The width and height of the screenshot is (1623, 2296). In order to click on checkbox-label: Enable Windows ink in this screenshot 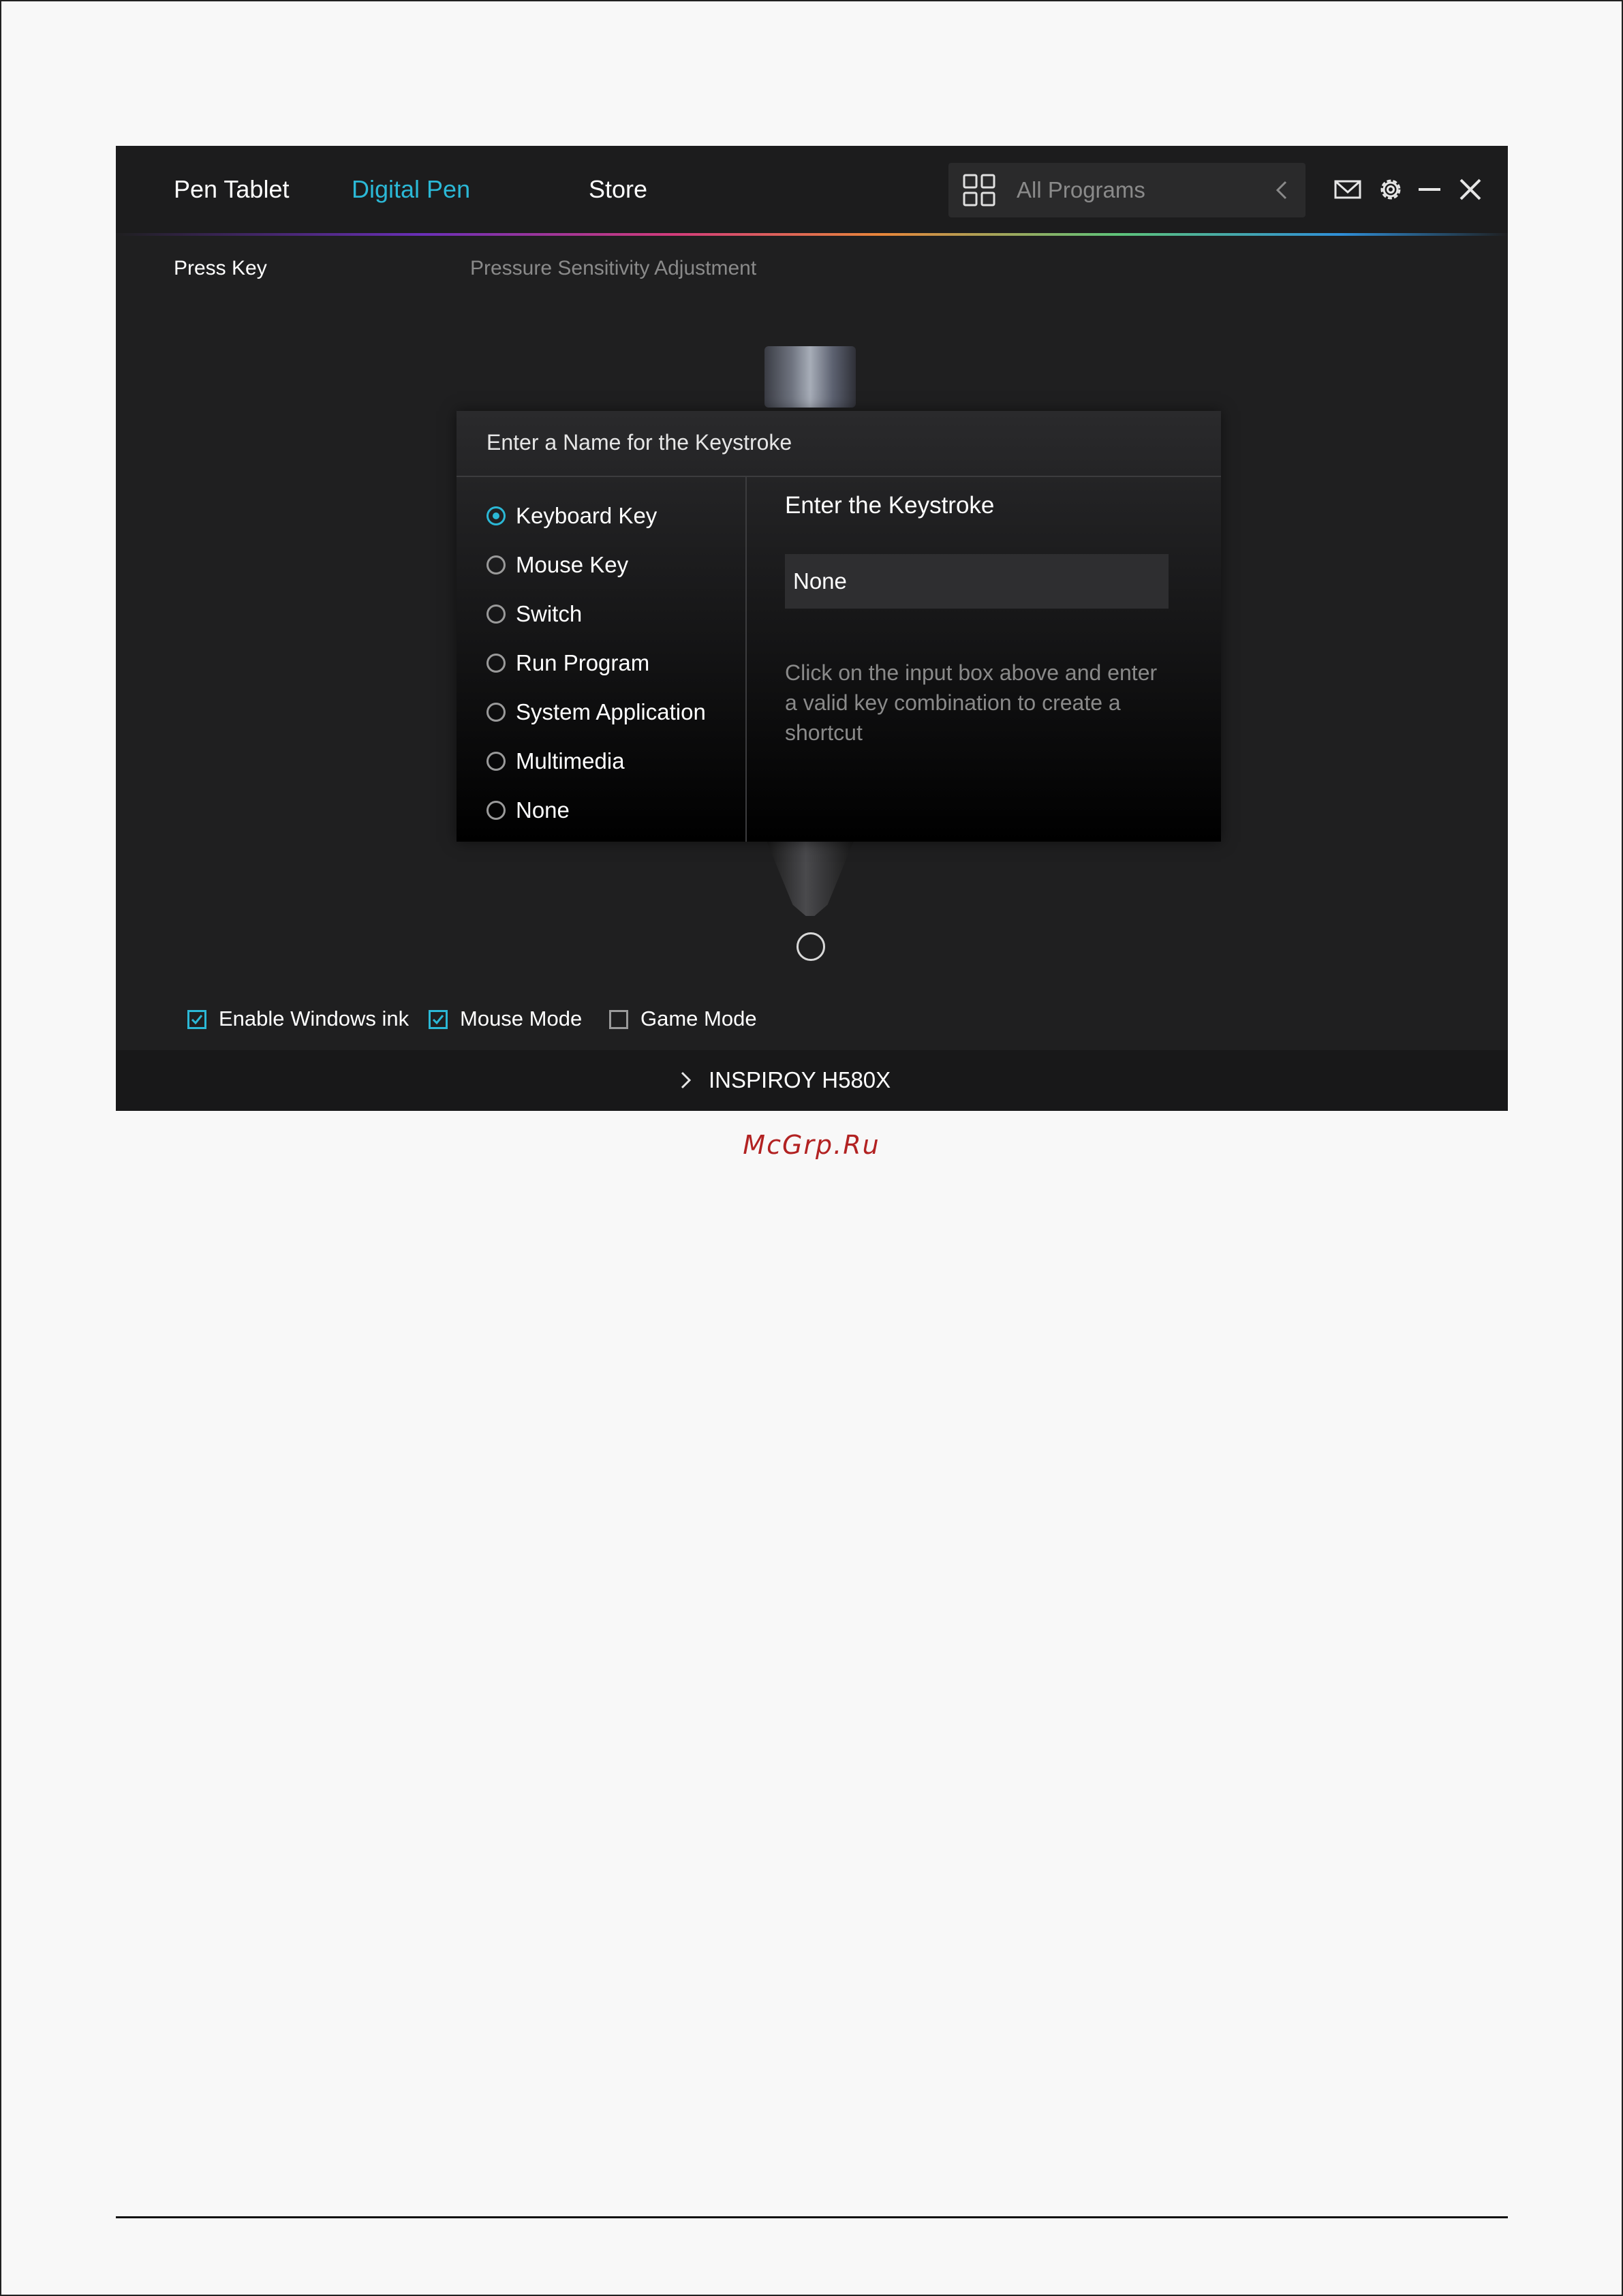, I will do `click(314, 1018)`.